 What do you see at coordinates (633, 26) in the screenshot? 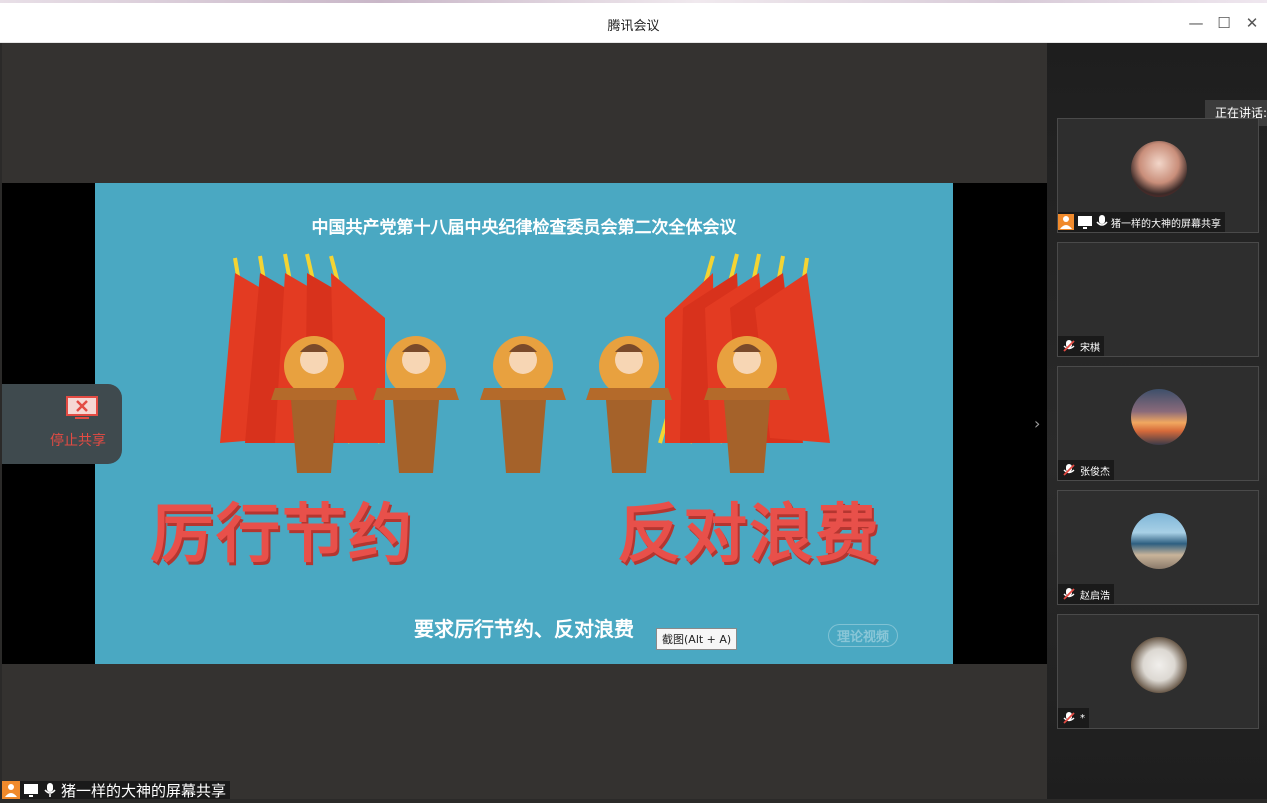
I see `window-title: 腾讯会议` at bounding box center [633, 26].